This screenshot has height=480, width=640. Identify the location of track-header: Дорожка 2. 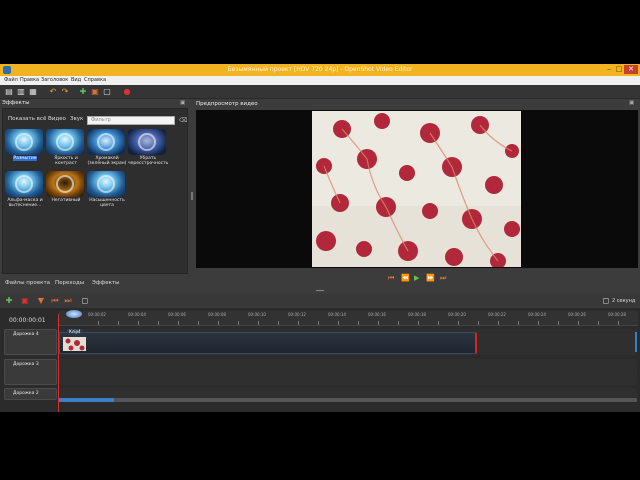
(30, 394).